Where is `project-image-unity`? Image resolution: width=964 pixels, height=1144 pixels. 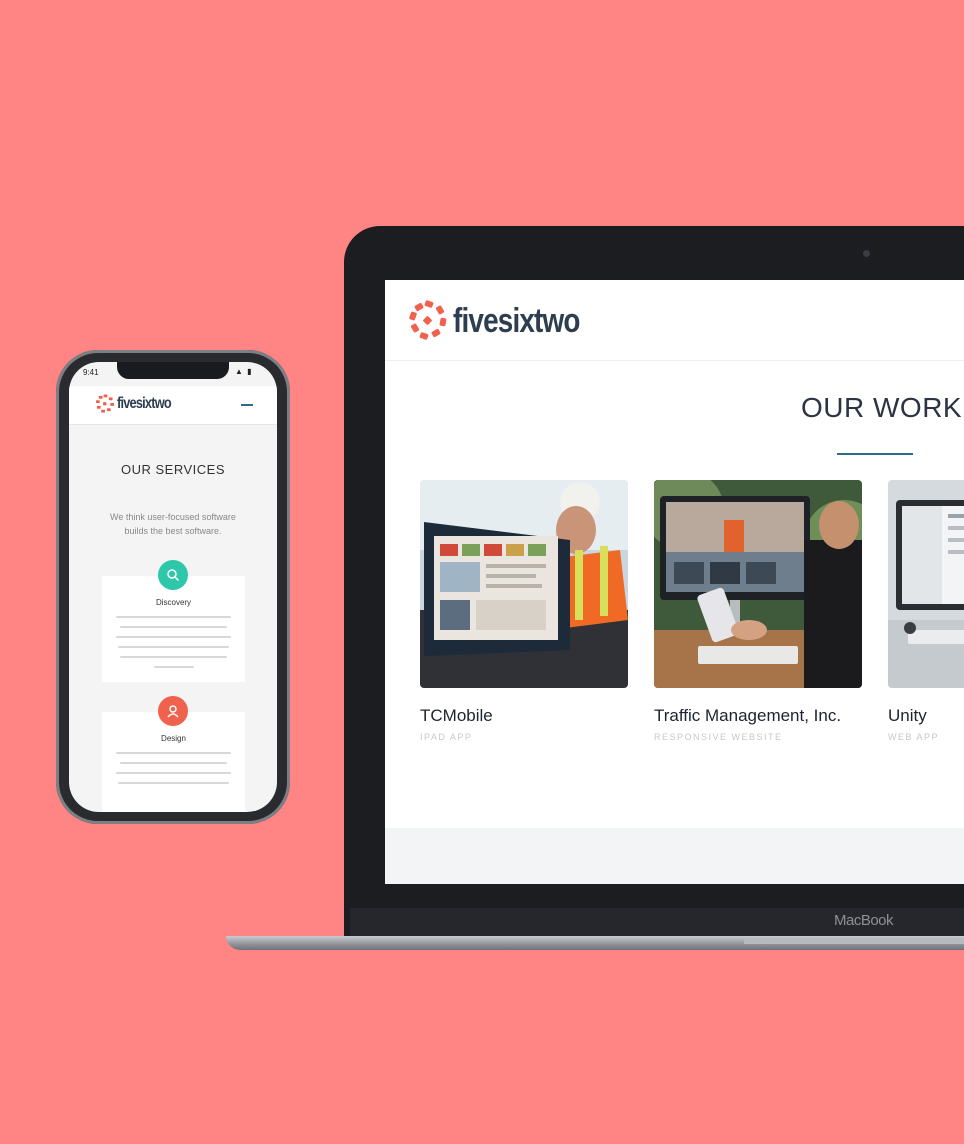 project-image-unity is located at coordinates (926, 584).